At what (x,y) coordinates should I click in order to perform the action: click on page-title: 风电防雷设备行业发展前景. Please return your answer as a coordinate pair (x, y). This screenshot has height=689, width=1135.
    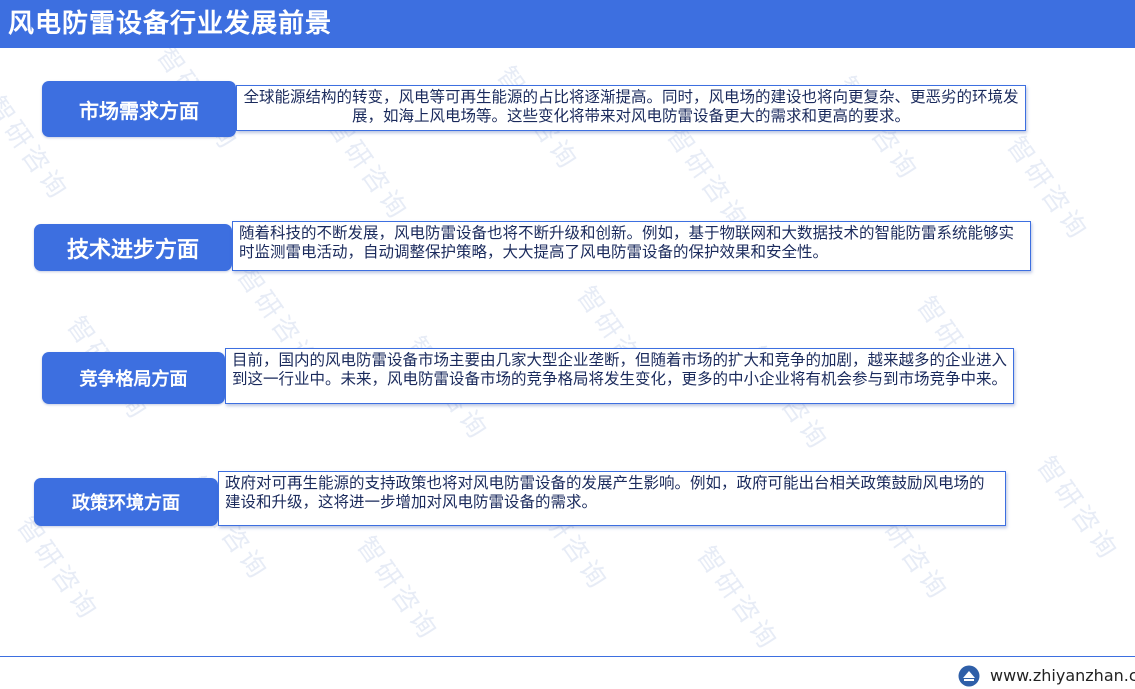
    Looking at the image, I should click on (170, 24).